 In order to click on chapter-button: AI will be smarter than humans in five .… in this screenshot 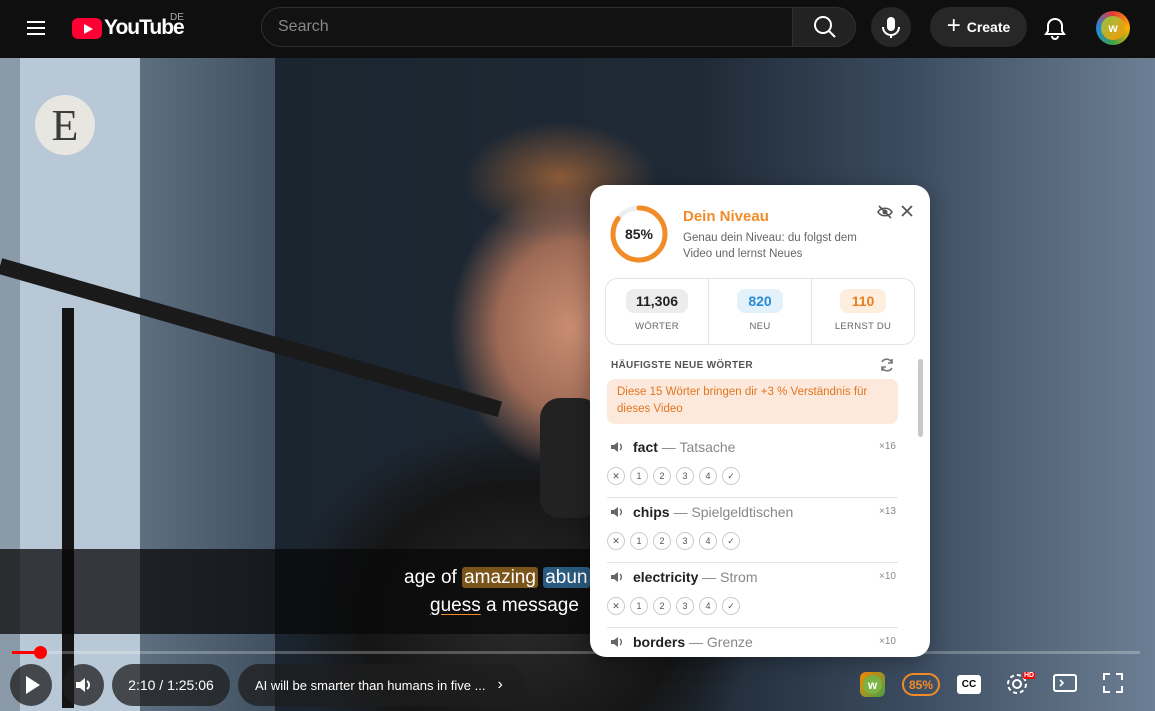, I will do `click(382, 685)`.